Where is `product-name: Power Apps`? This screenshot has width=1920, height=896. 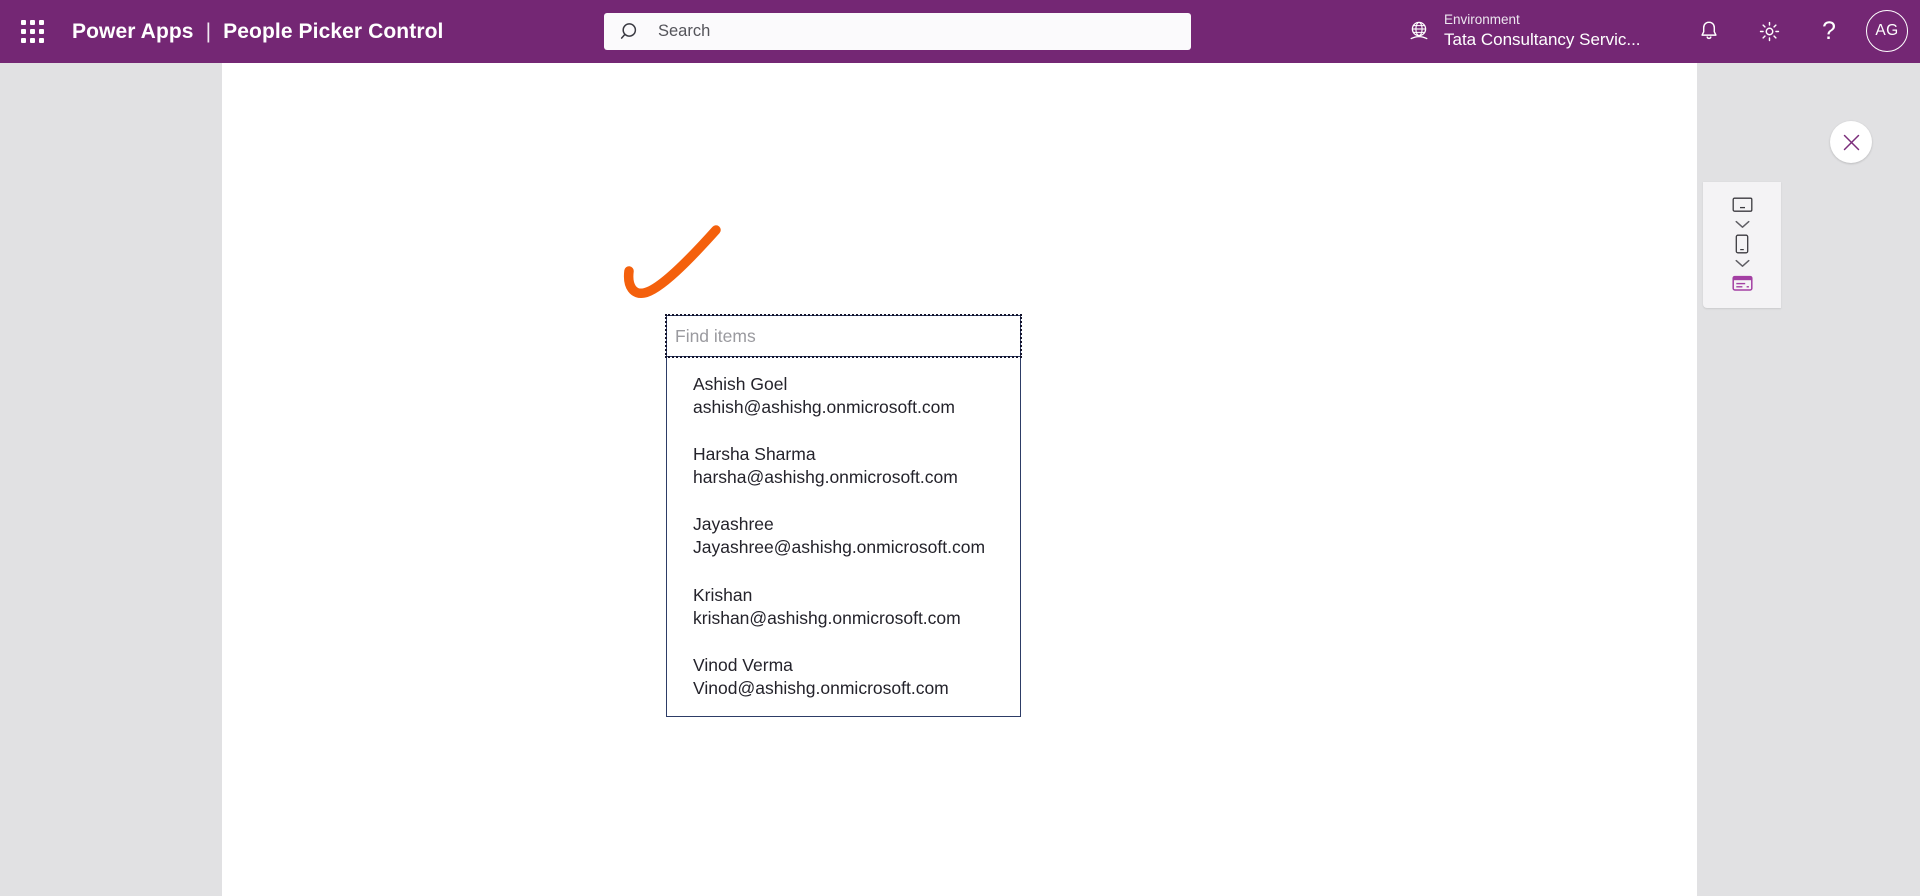 product-name: Power Apps is located at coordinates (133, 31).